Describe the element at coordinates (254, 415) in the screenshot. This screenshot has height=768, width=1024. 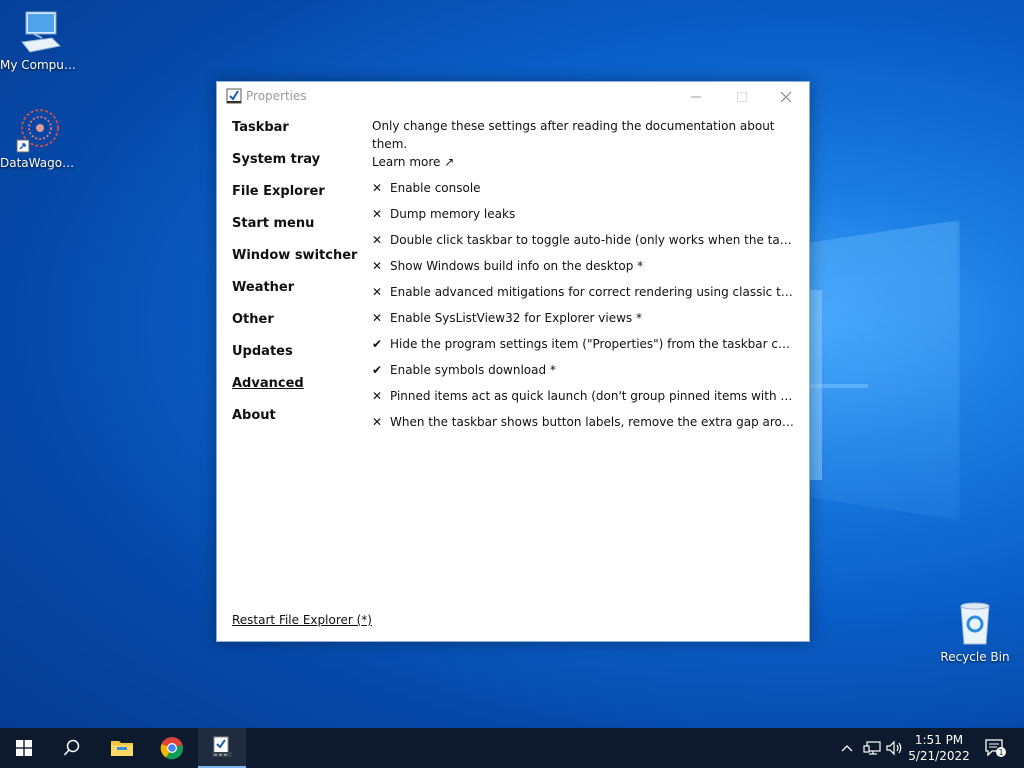
I see `nav-item-label: About` at that location.